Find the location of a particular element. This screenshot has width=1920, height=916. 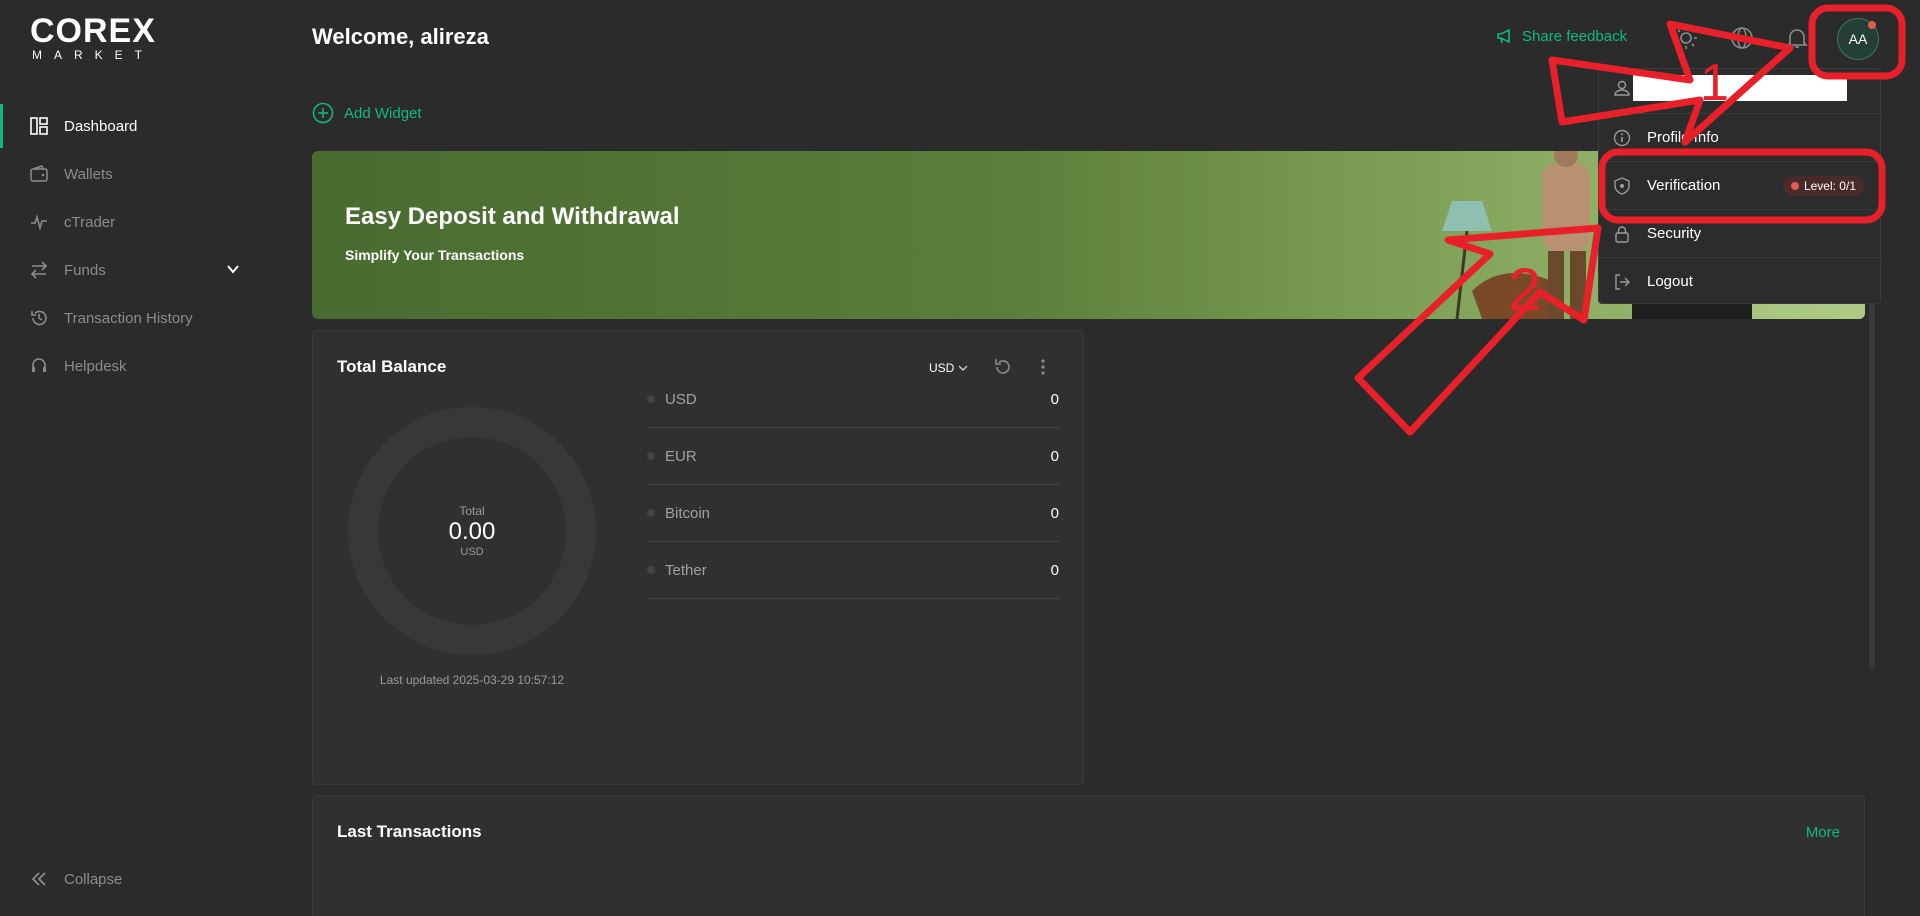

last-transactions-card: Last Transactions More is located at coordinates (1088, 855).